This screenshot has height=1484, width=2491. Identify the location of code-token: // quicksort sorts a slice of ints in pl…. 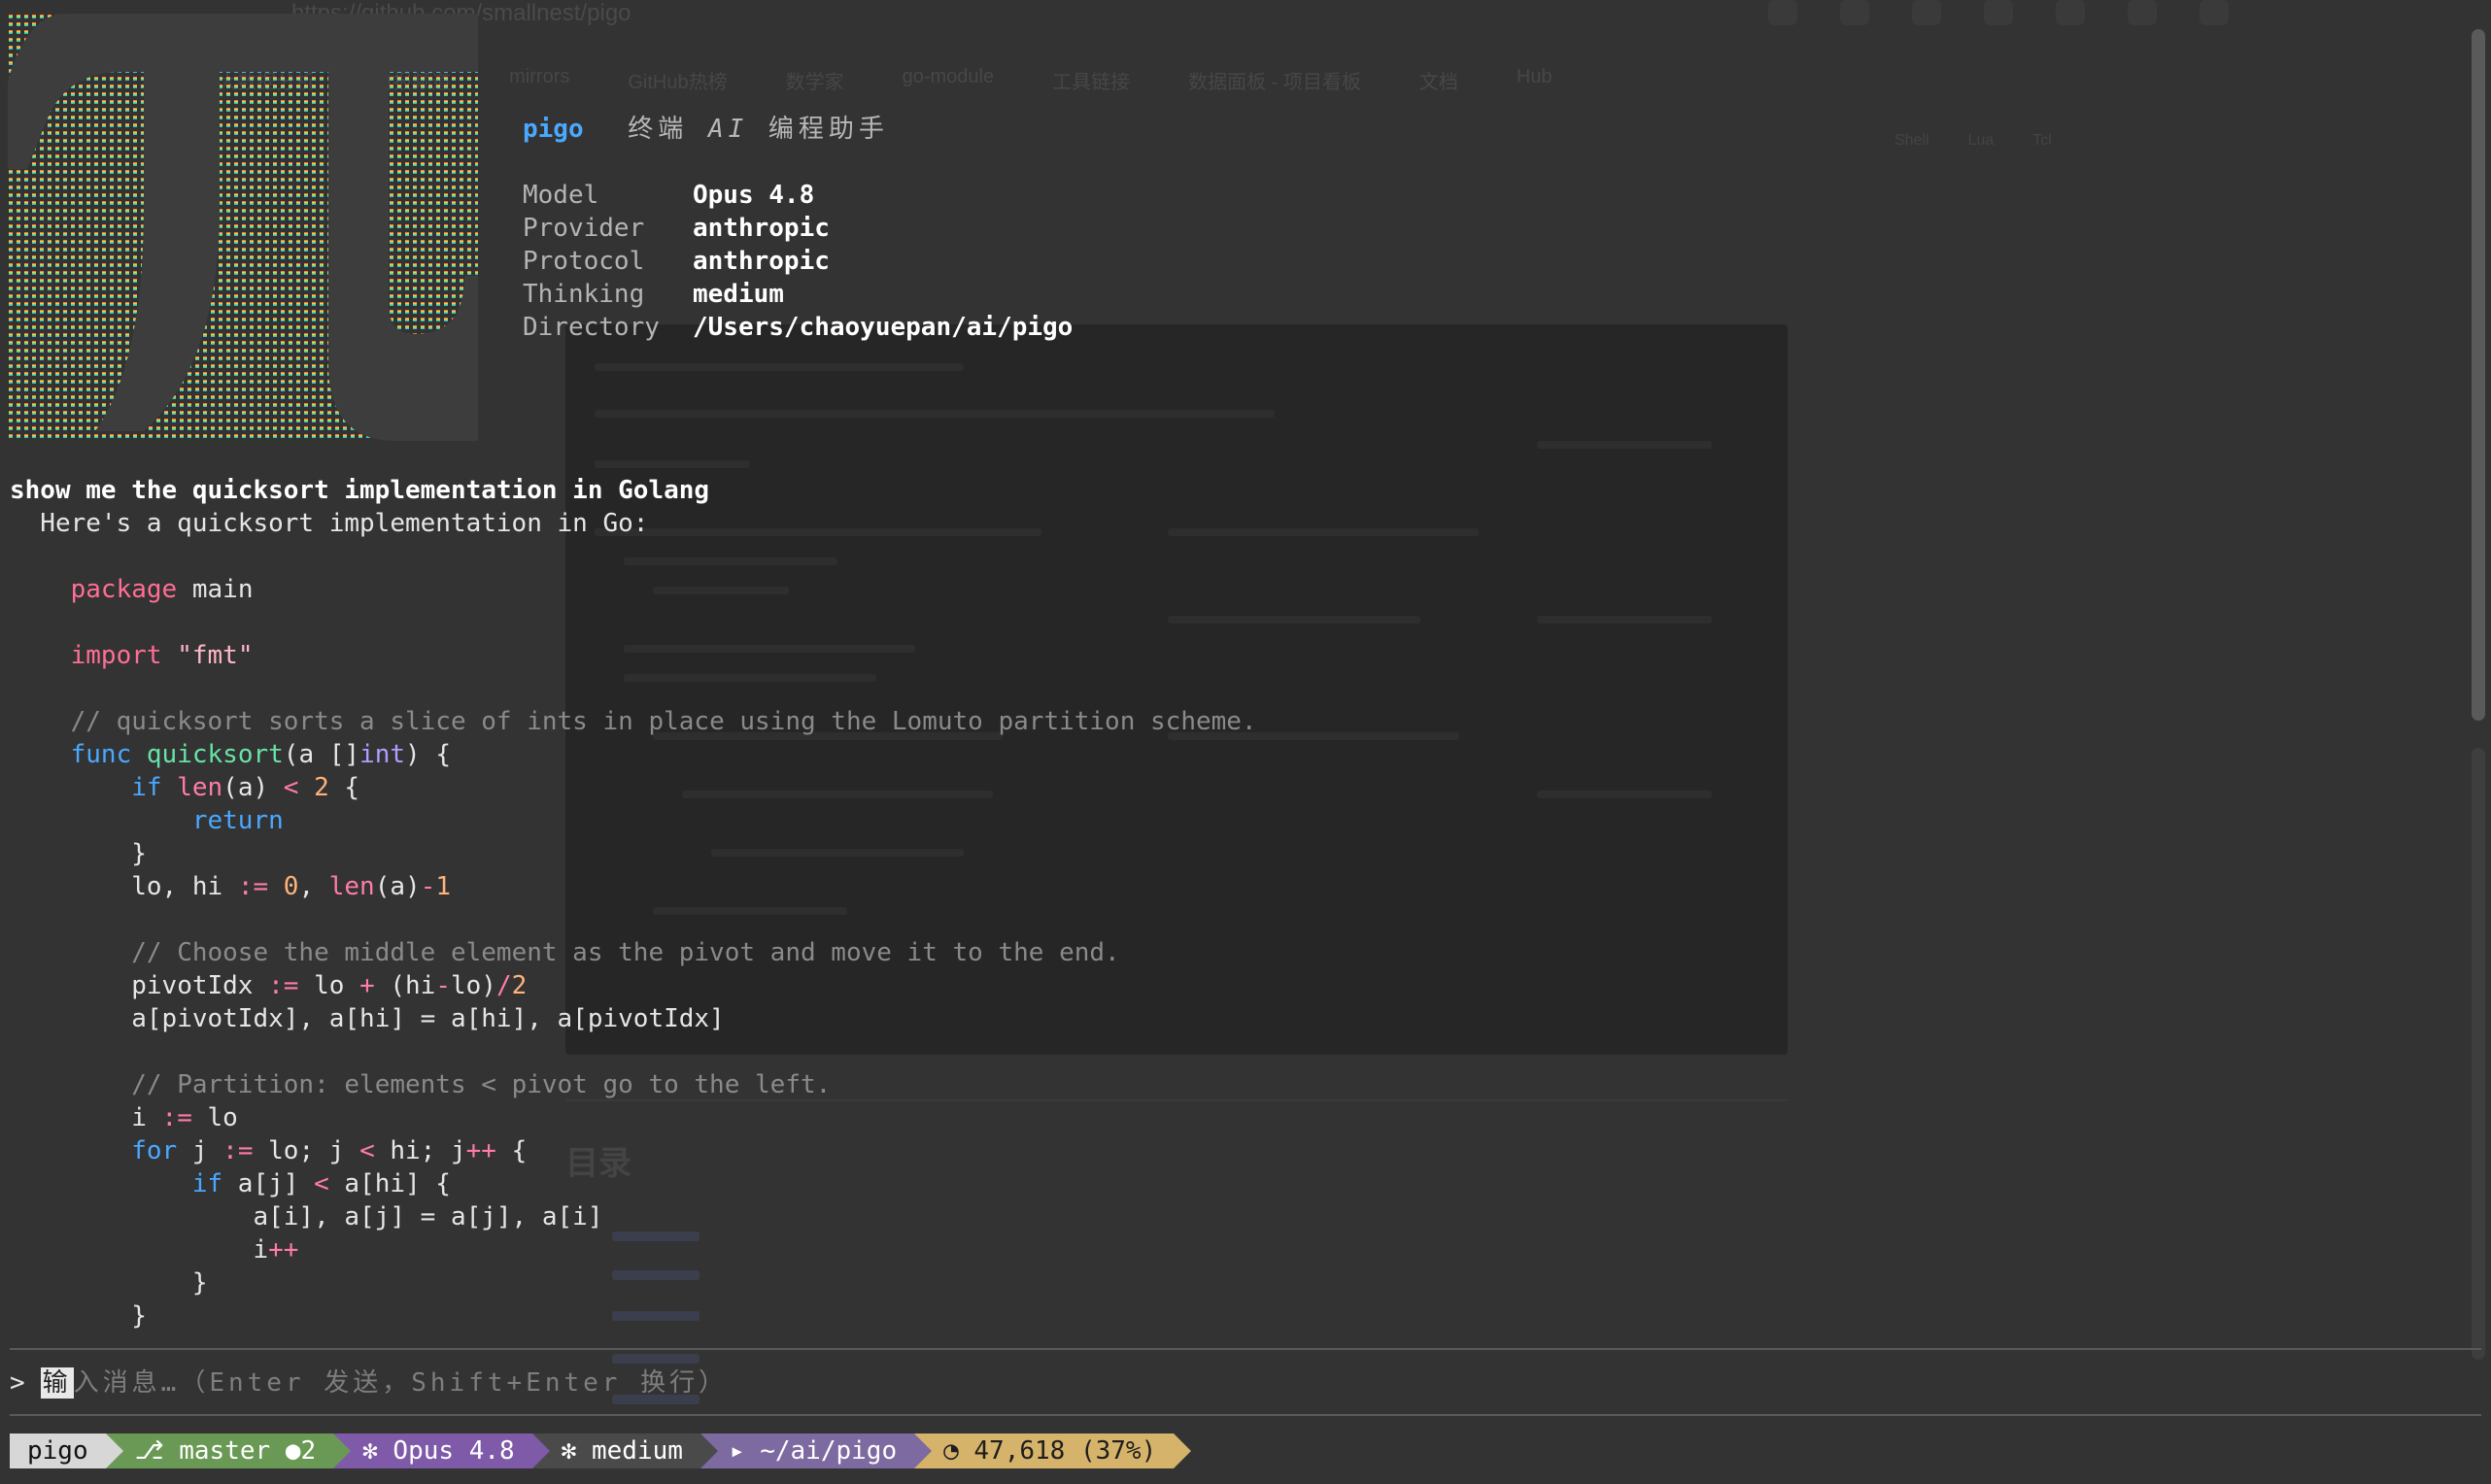
(663, 721).